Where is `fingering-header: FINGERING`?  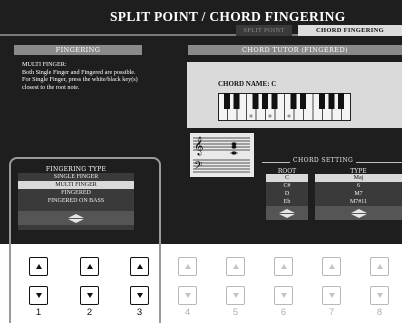 fingering-header: FINGERING is located at coordinates (78, 50).